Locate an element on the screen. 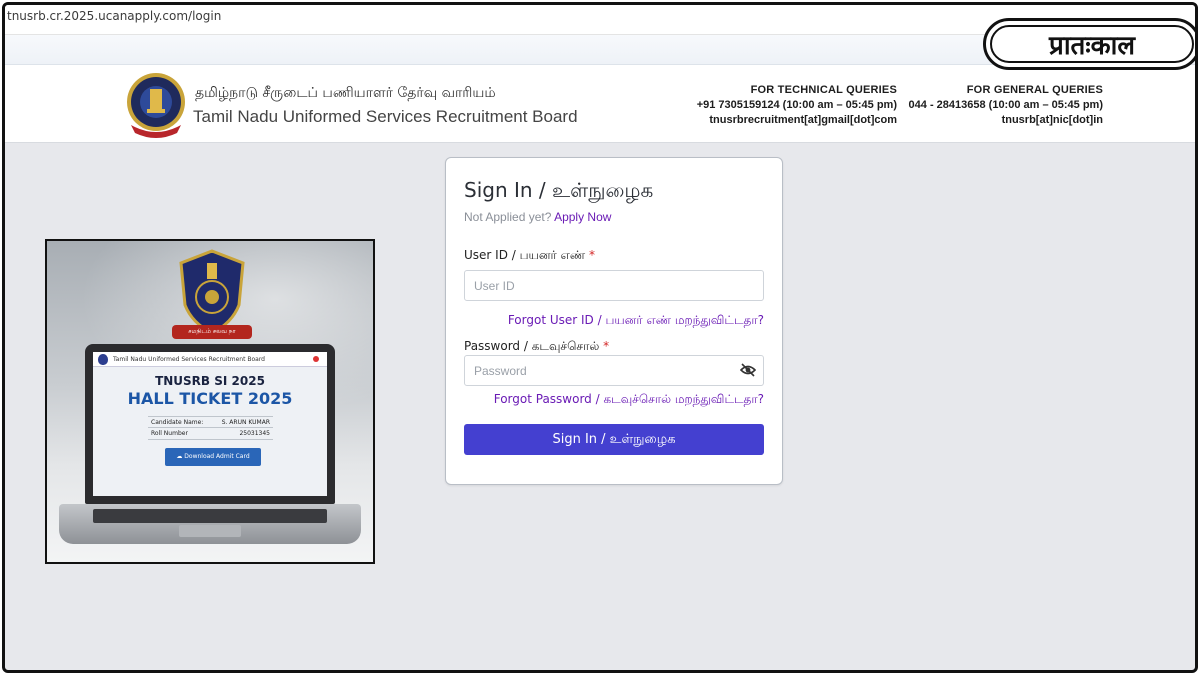 The height and width of the screenshot is (675, 1200). brand-logo-text: प्रातःकाल is located at coordinates (1092, 44).